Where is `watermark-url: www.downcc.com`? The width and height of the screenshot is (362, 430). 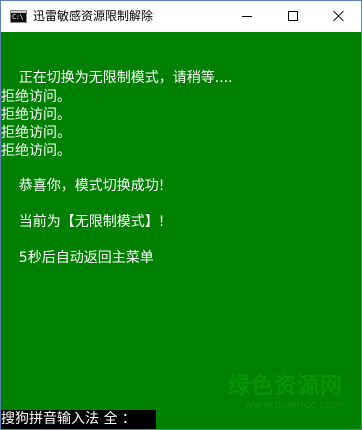 watermark-url: www.downcc.com is located at coordinates (293, 404).